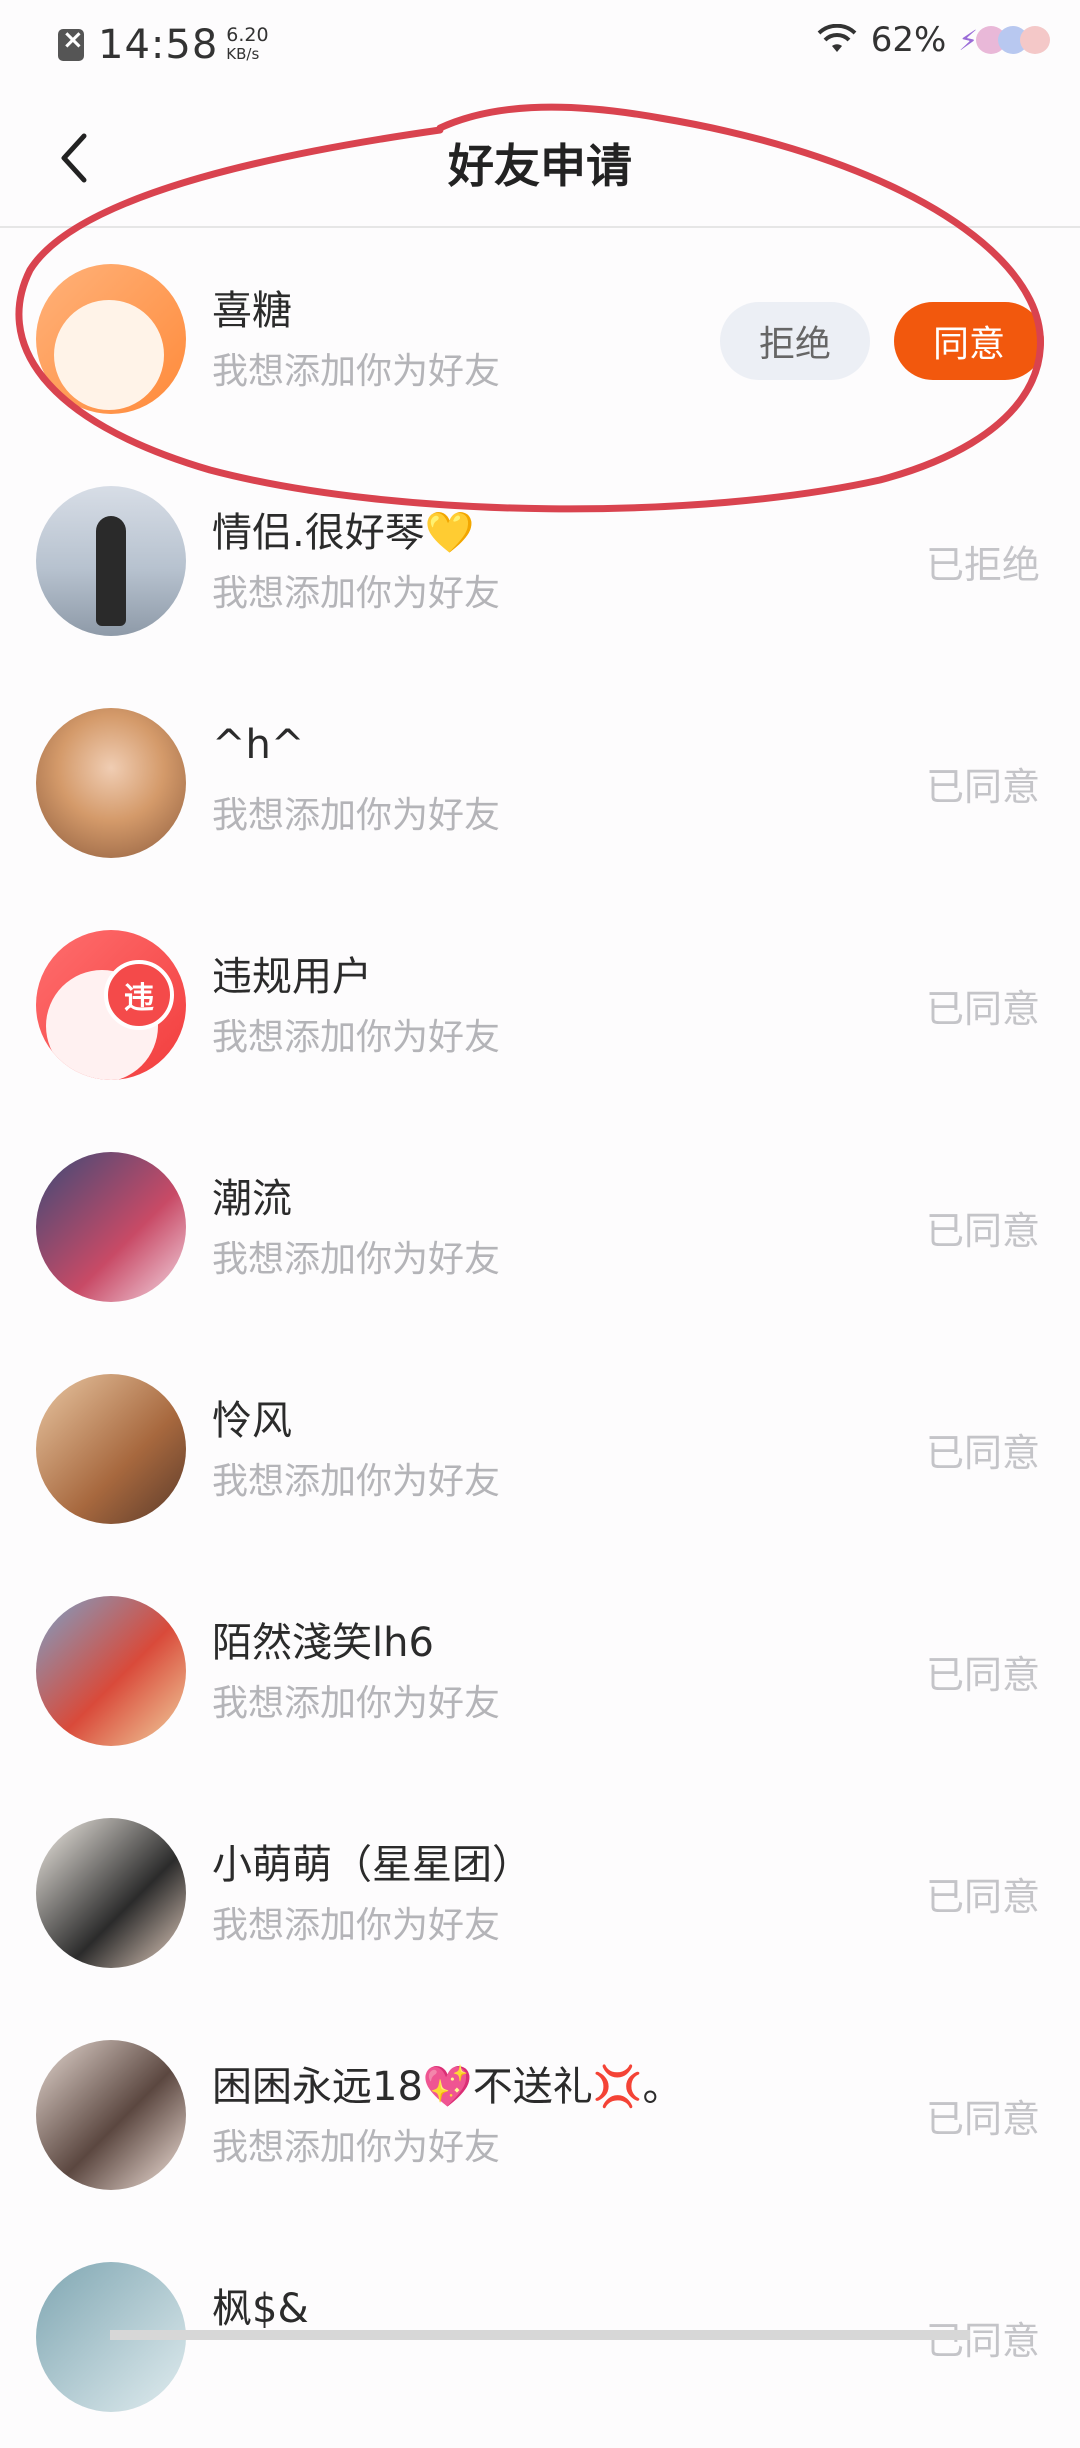 The width and height of the screenshot is (1080, 2448). I want to click on friend-request-row: 喜糖 我想添加你为好友 拒绝 同意, so click(540, 339).